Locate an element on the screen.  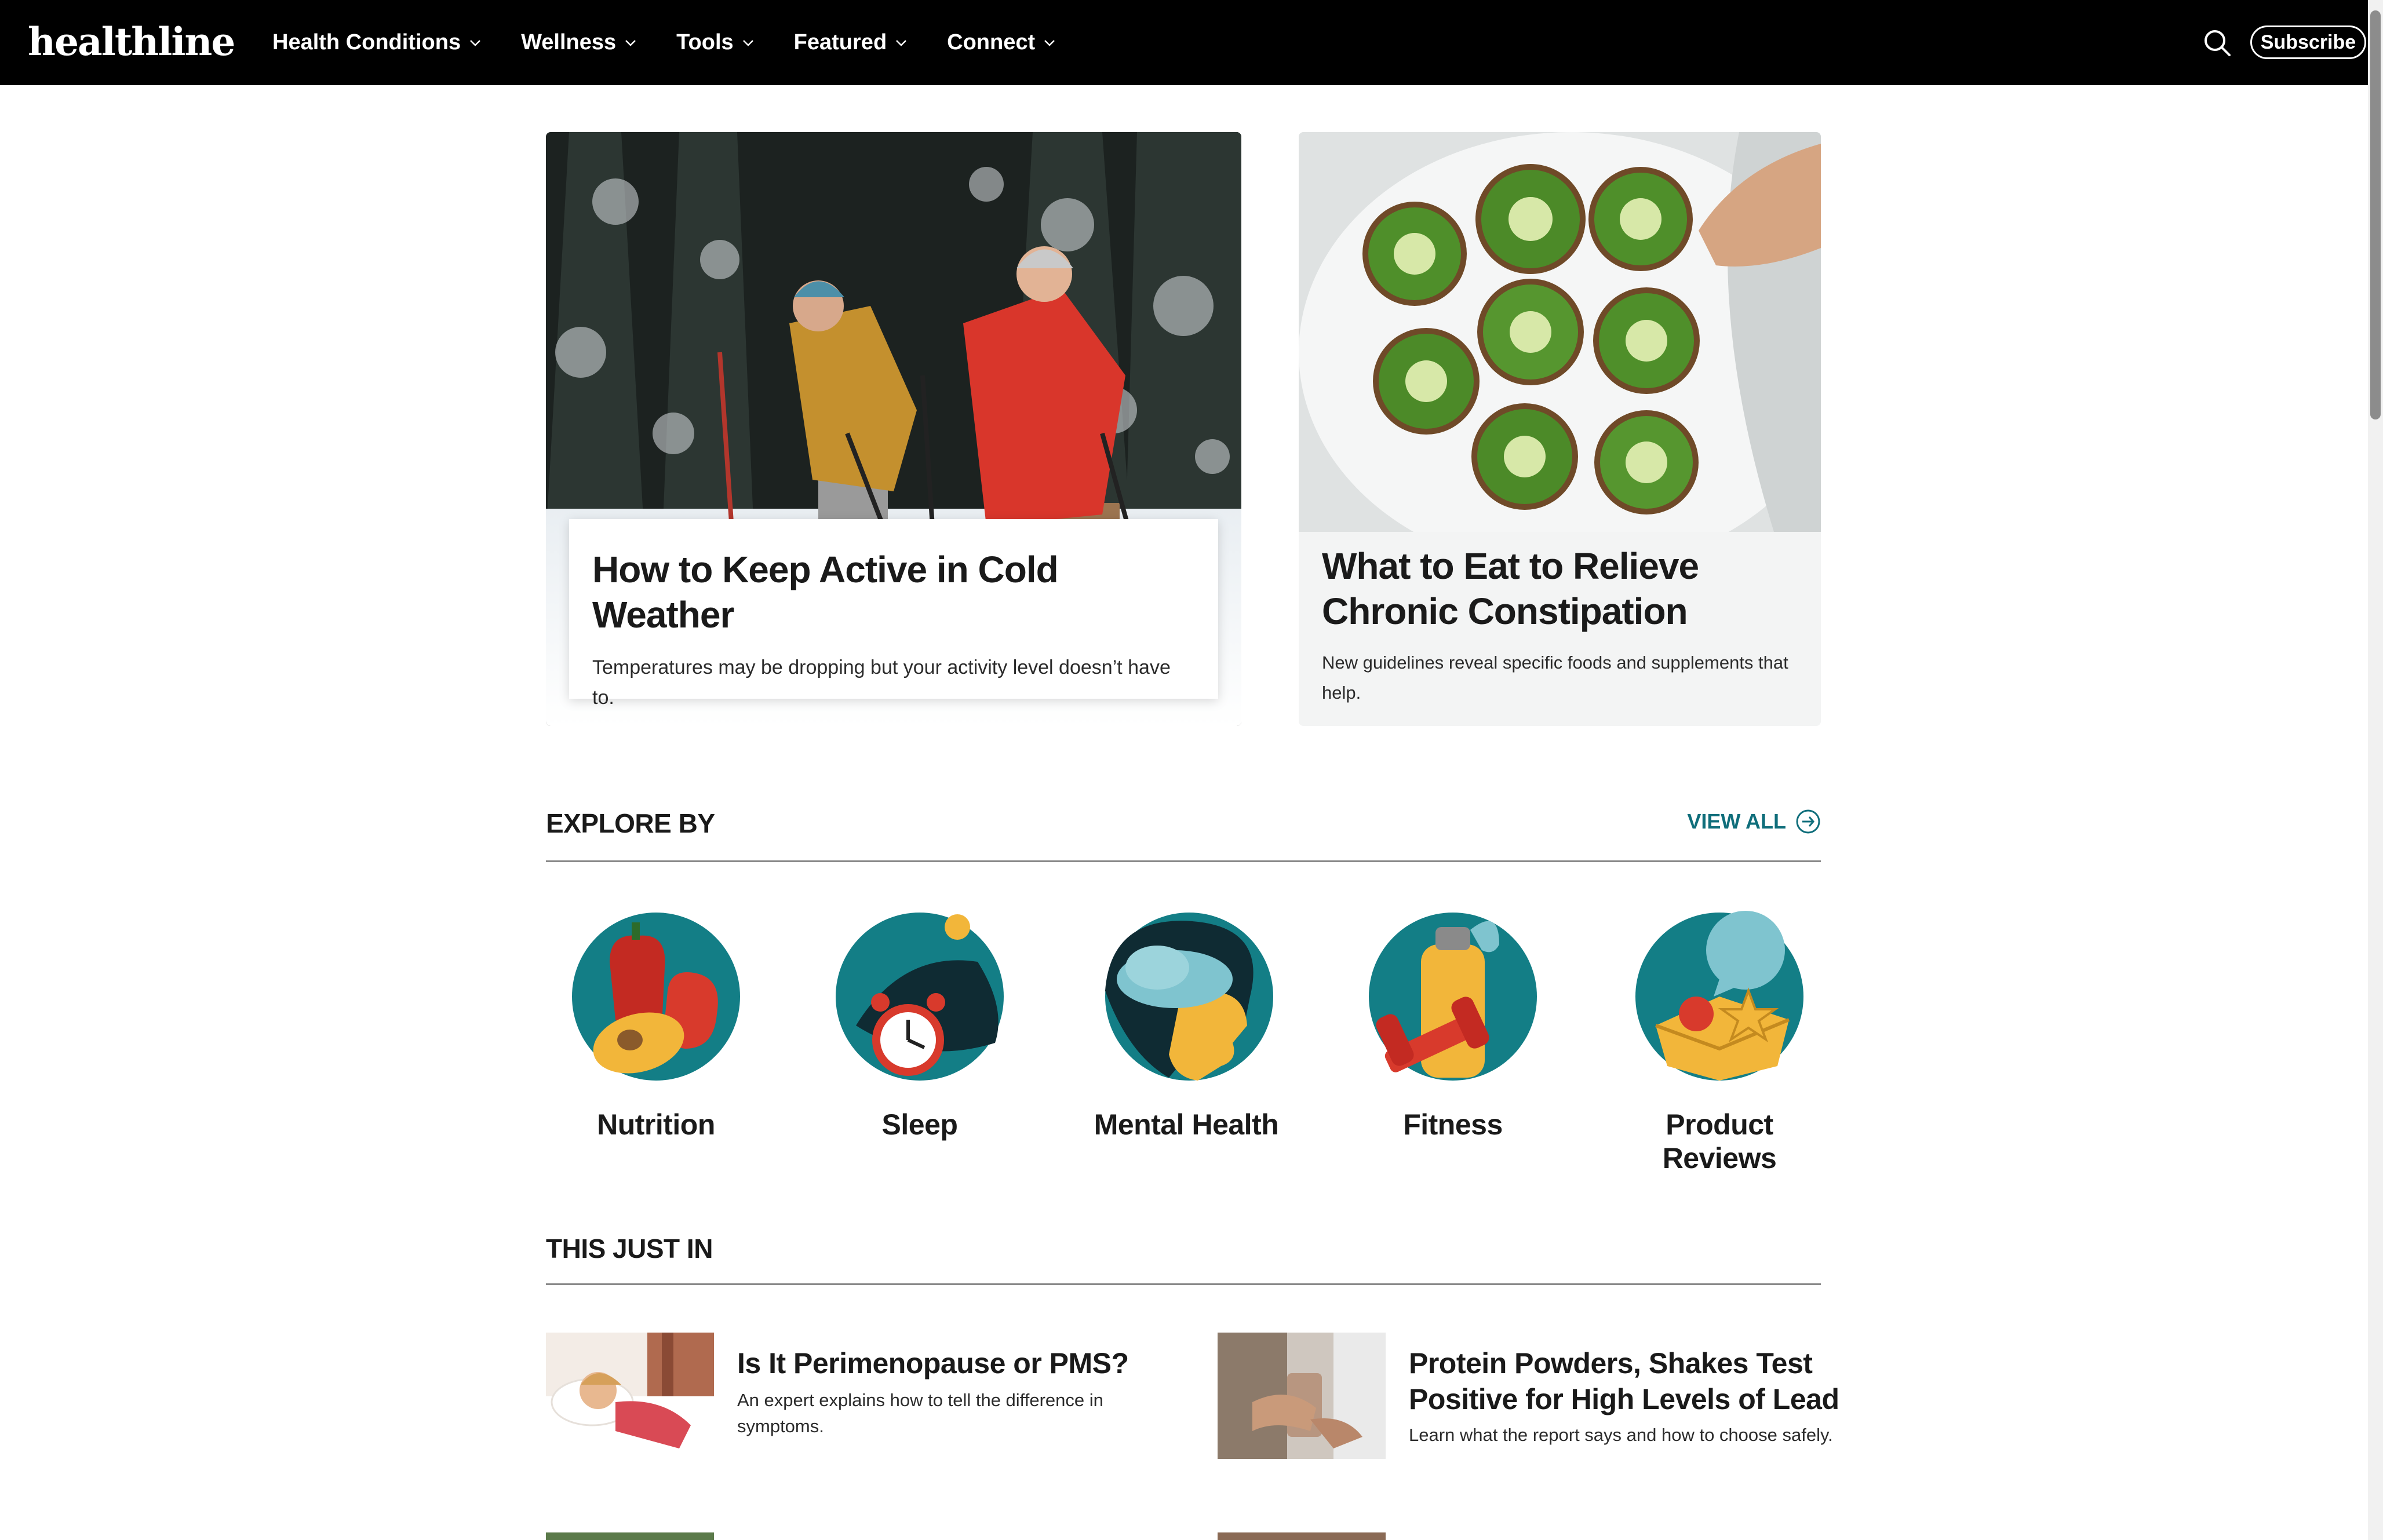
subscribe-button: Subscribe is located at coordinates (2308, 42).